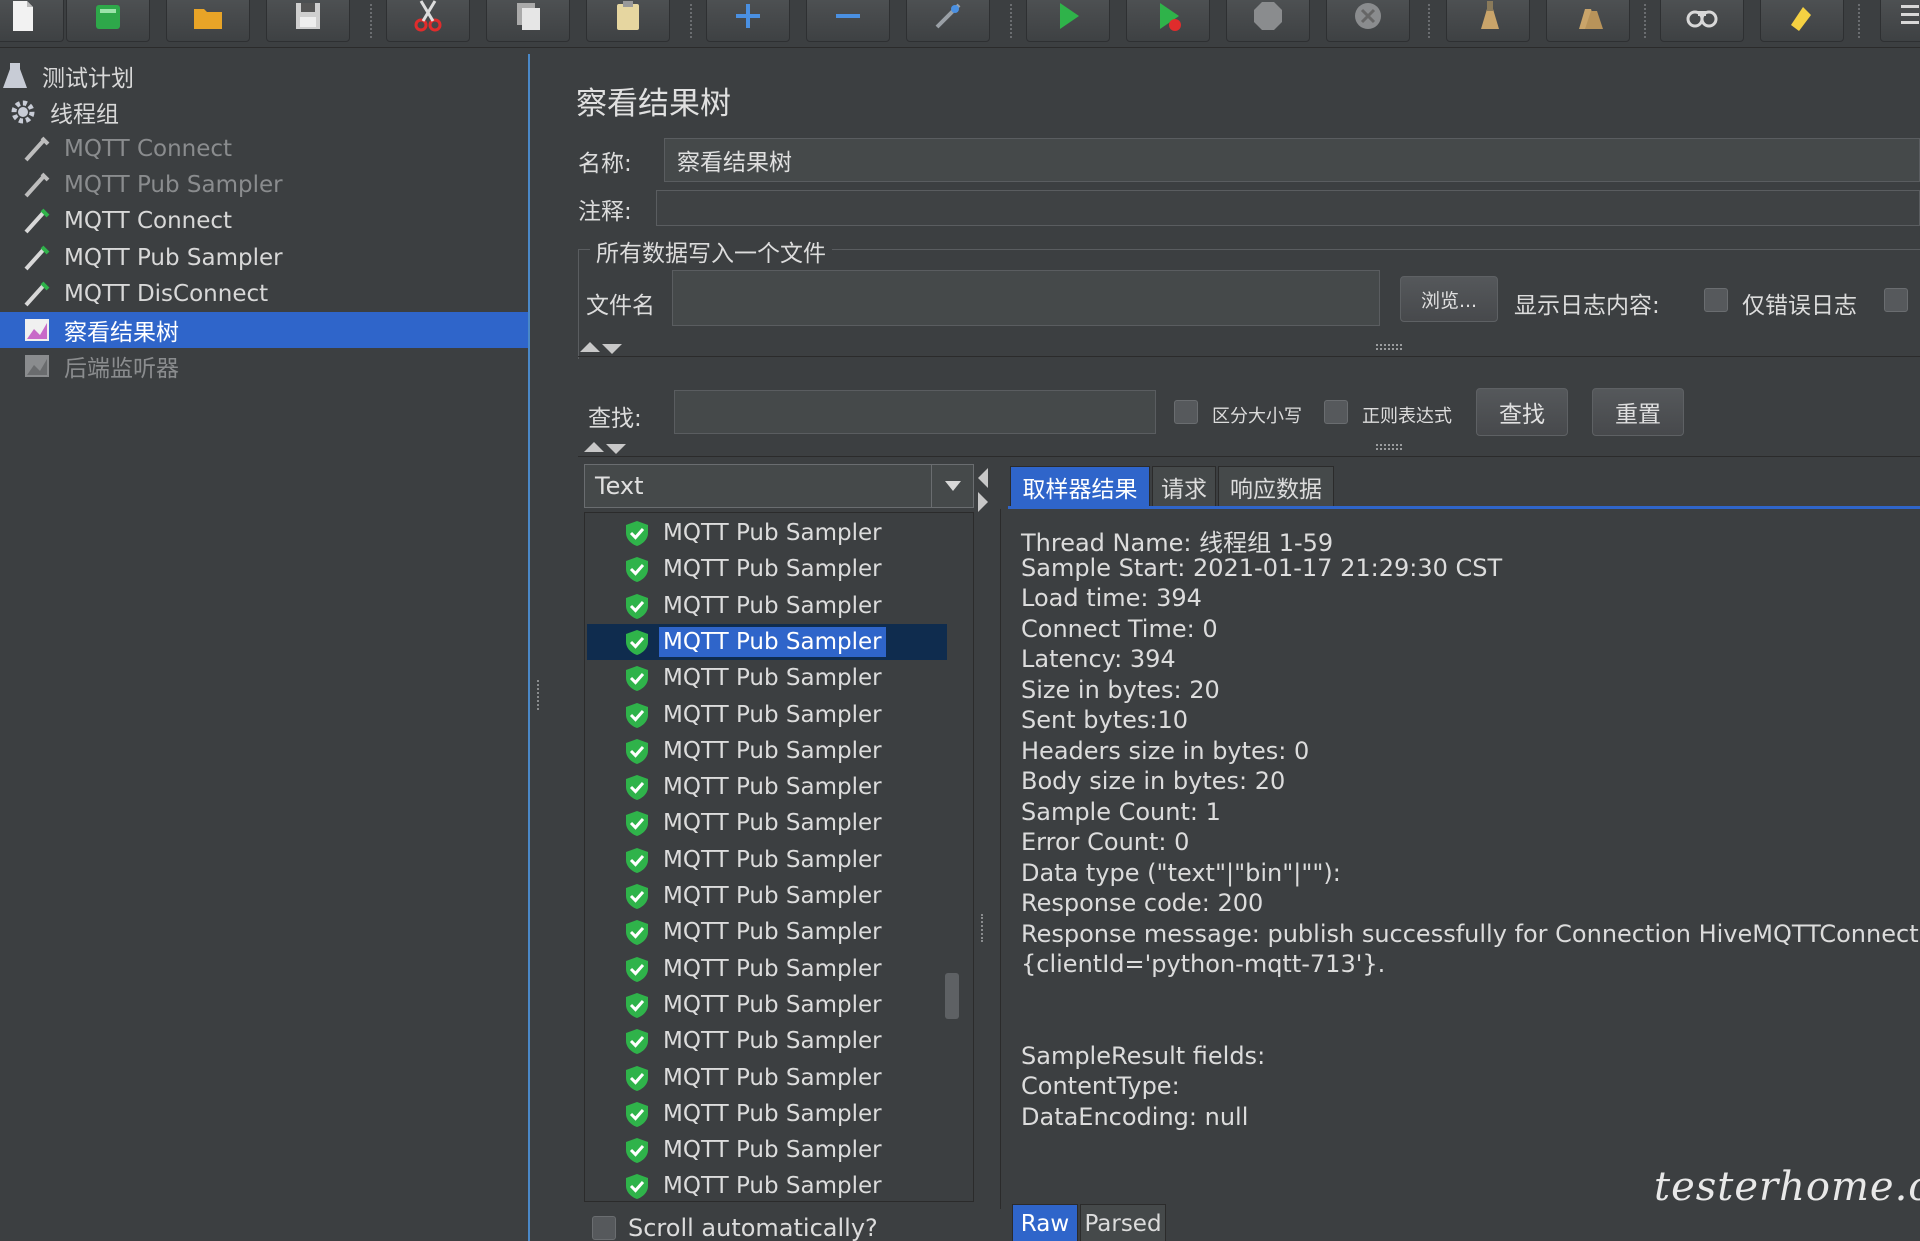  I want to click on detail-line: {clientId='python-mqtt-713'}., so click(1203, 964).